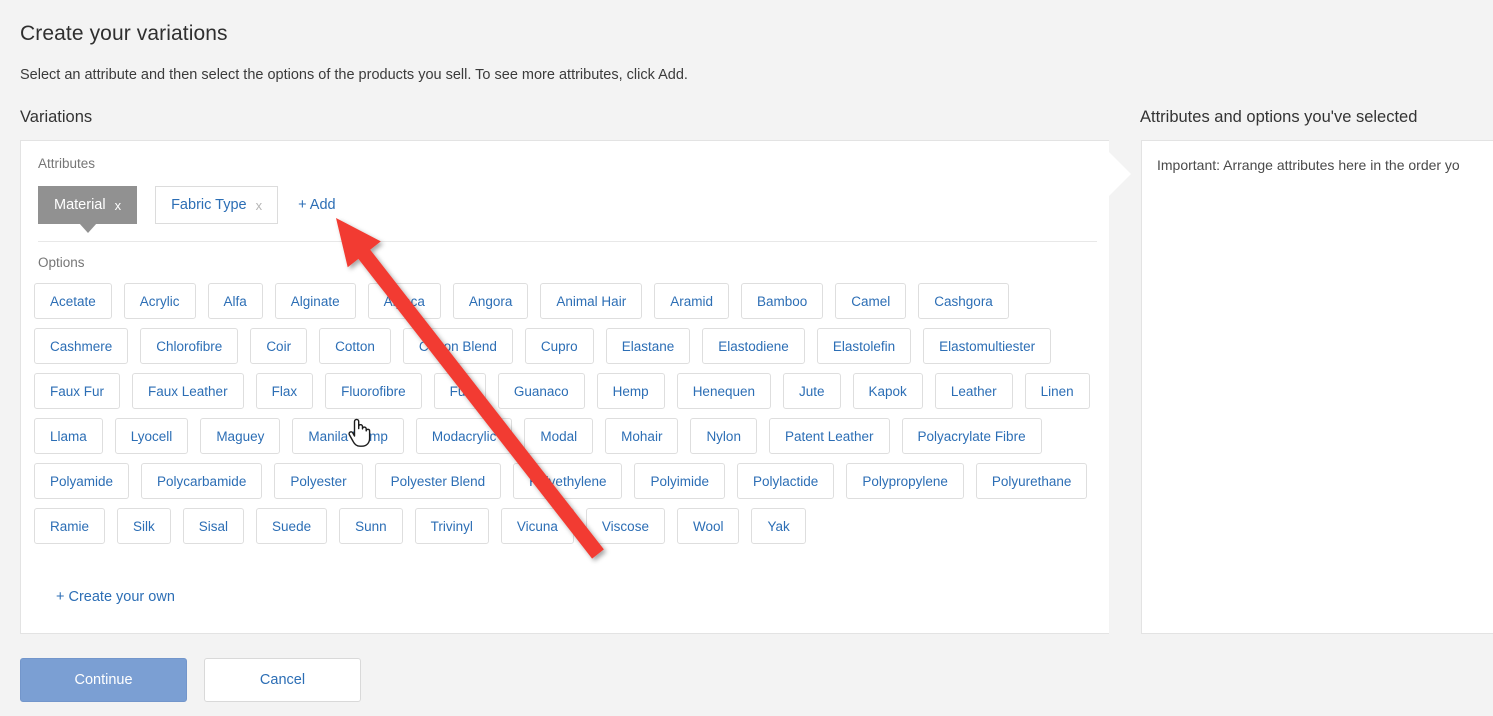  Describe the element at coordinates (691, 301) in the screenshot. I see `option-chip: Aramid` at that location.